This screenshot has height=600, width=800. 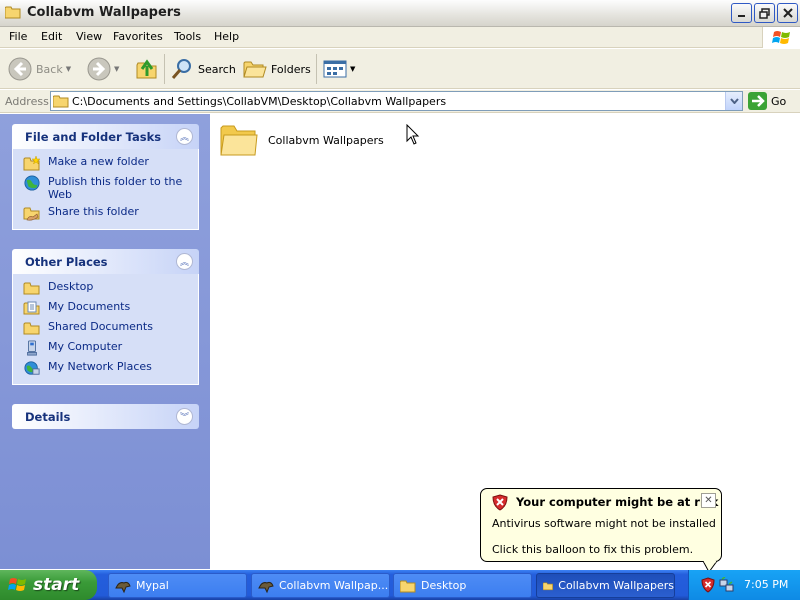 I want to click on address-dropdown-button, so click(x=733, y=101).